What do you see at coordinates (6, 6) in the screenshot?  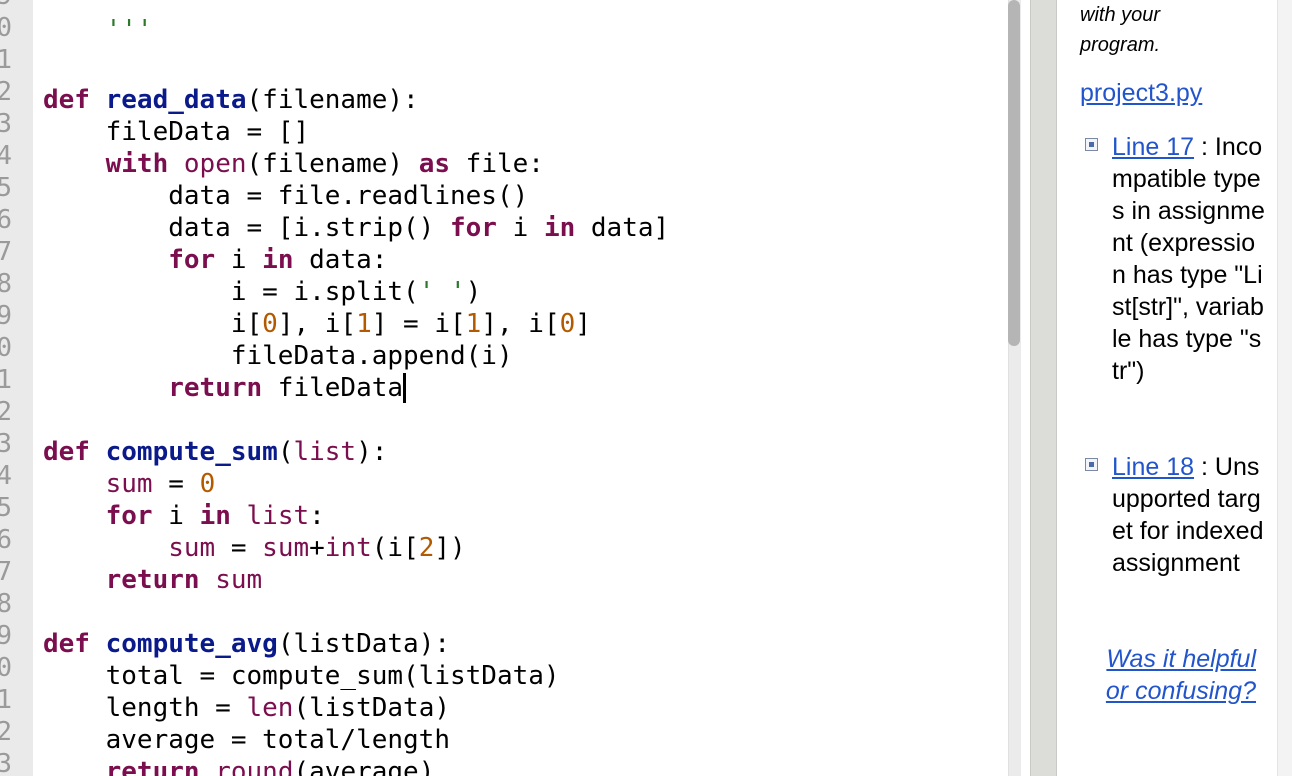 I see `line-number: 9` at bounding box center [6, 6].